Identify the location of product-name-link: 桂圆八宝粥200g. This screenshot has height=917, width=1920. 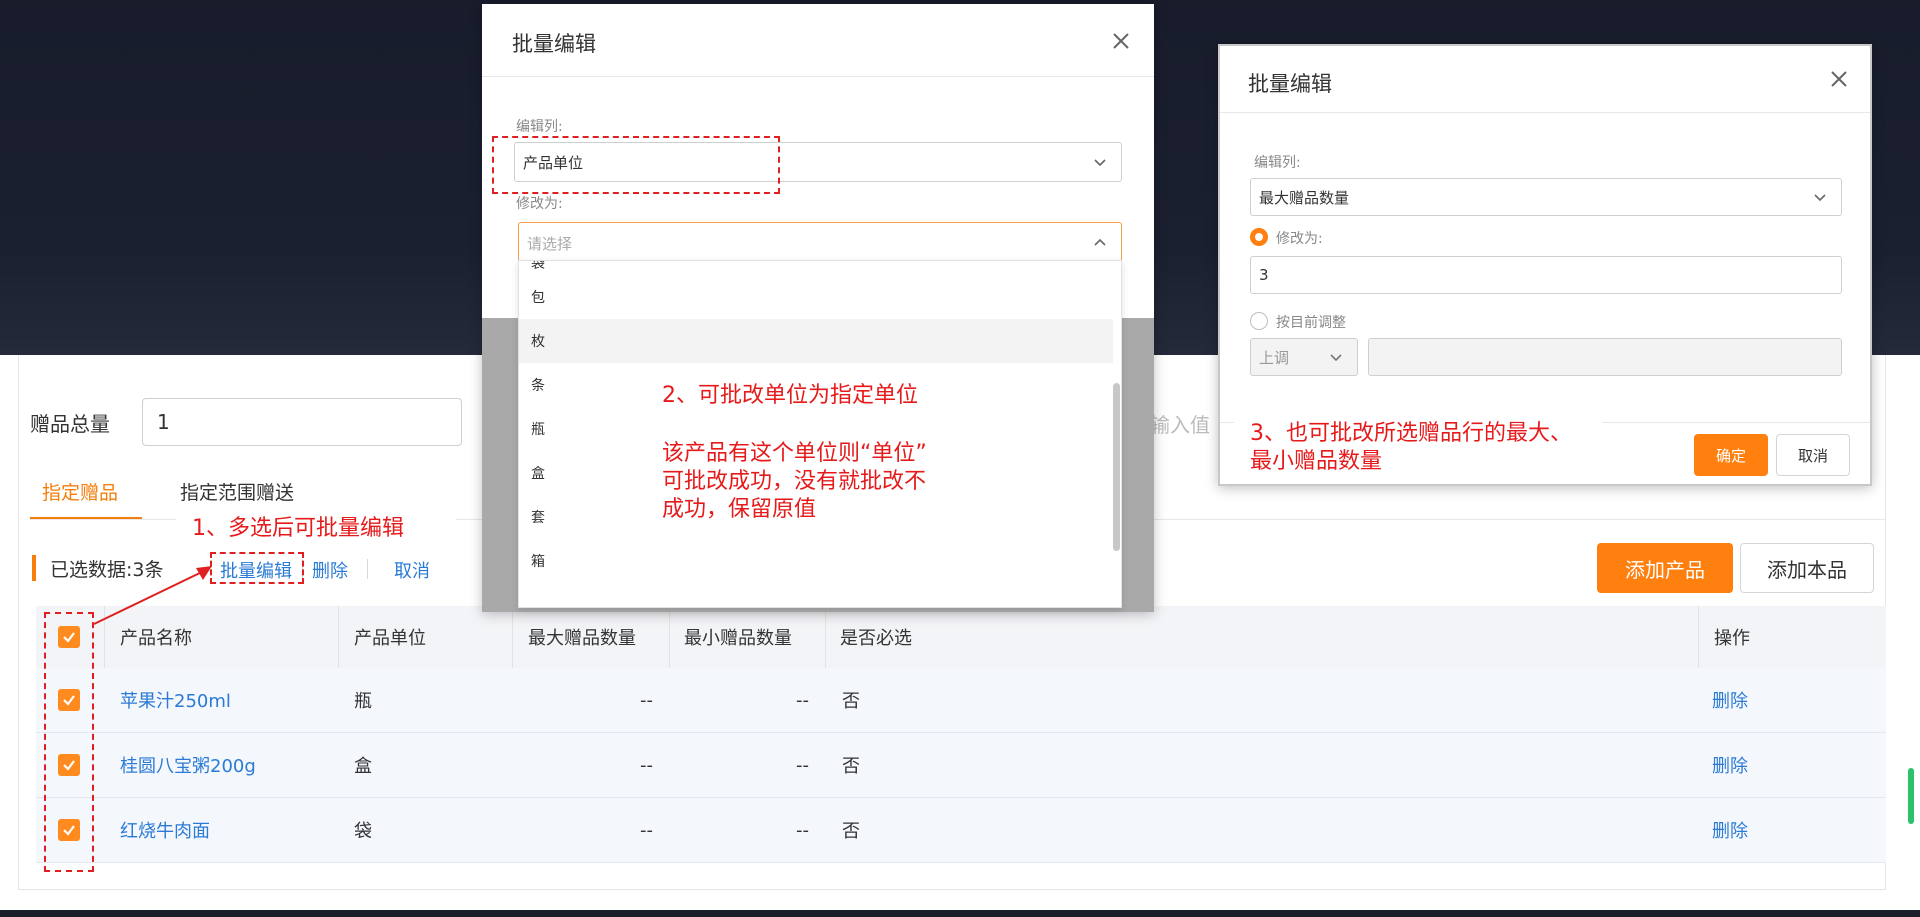
(188, 765).